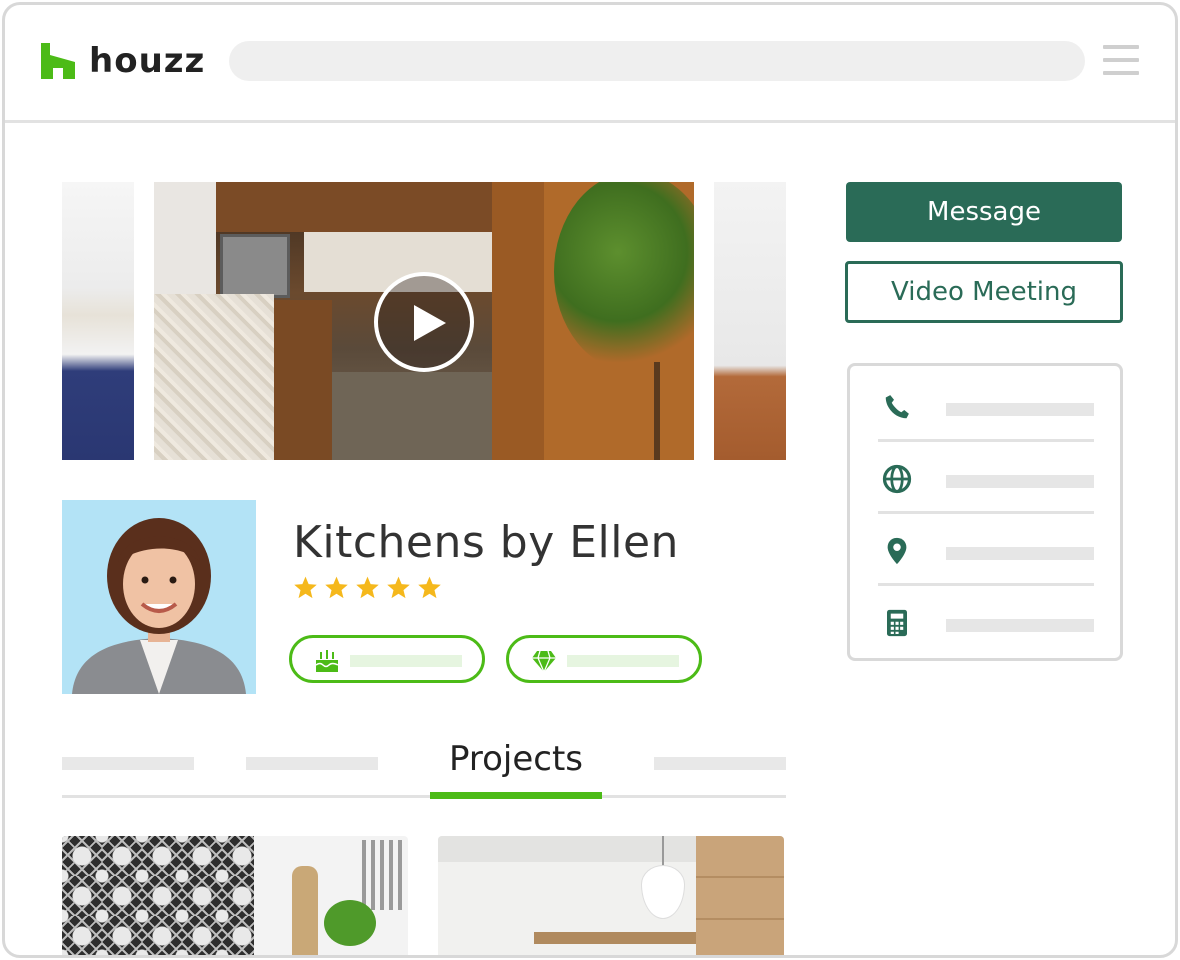  What do you see at coordinates (986, 622) in the screenshot?
I see `contact-row-cost-estimate` at bounding box center [986, 622].